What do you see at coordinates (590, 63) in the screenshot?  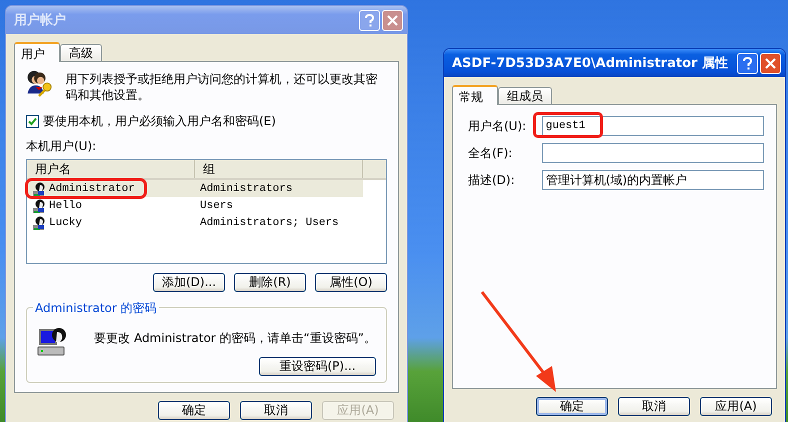 I see `window-title: ASDF-7D53D3A7E0\Administrator 属性` at bounding box center [590, 63].